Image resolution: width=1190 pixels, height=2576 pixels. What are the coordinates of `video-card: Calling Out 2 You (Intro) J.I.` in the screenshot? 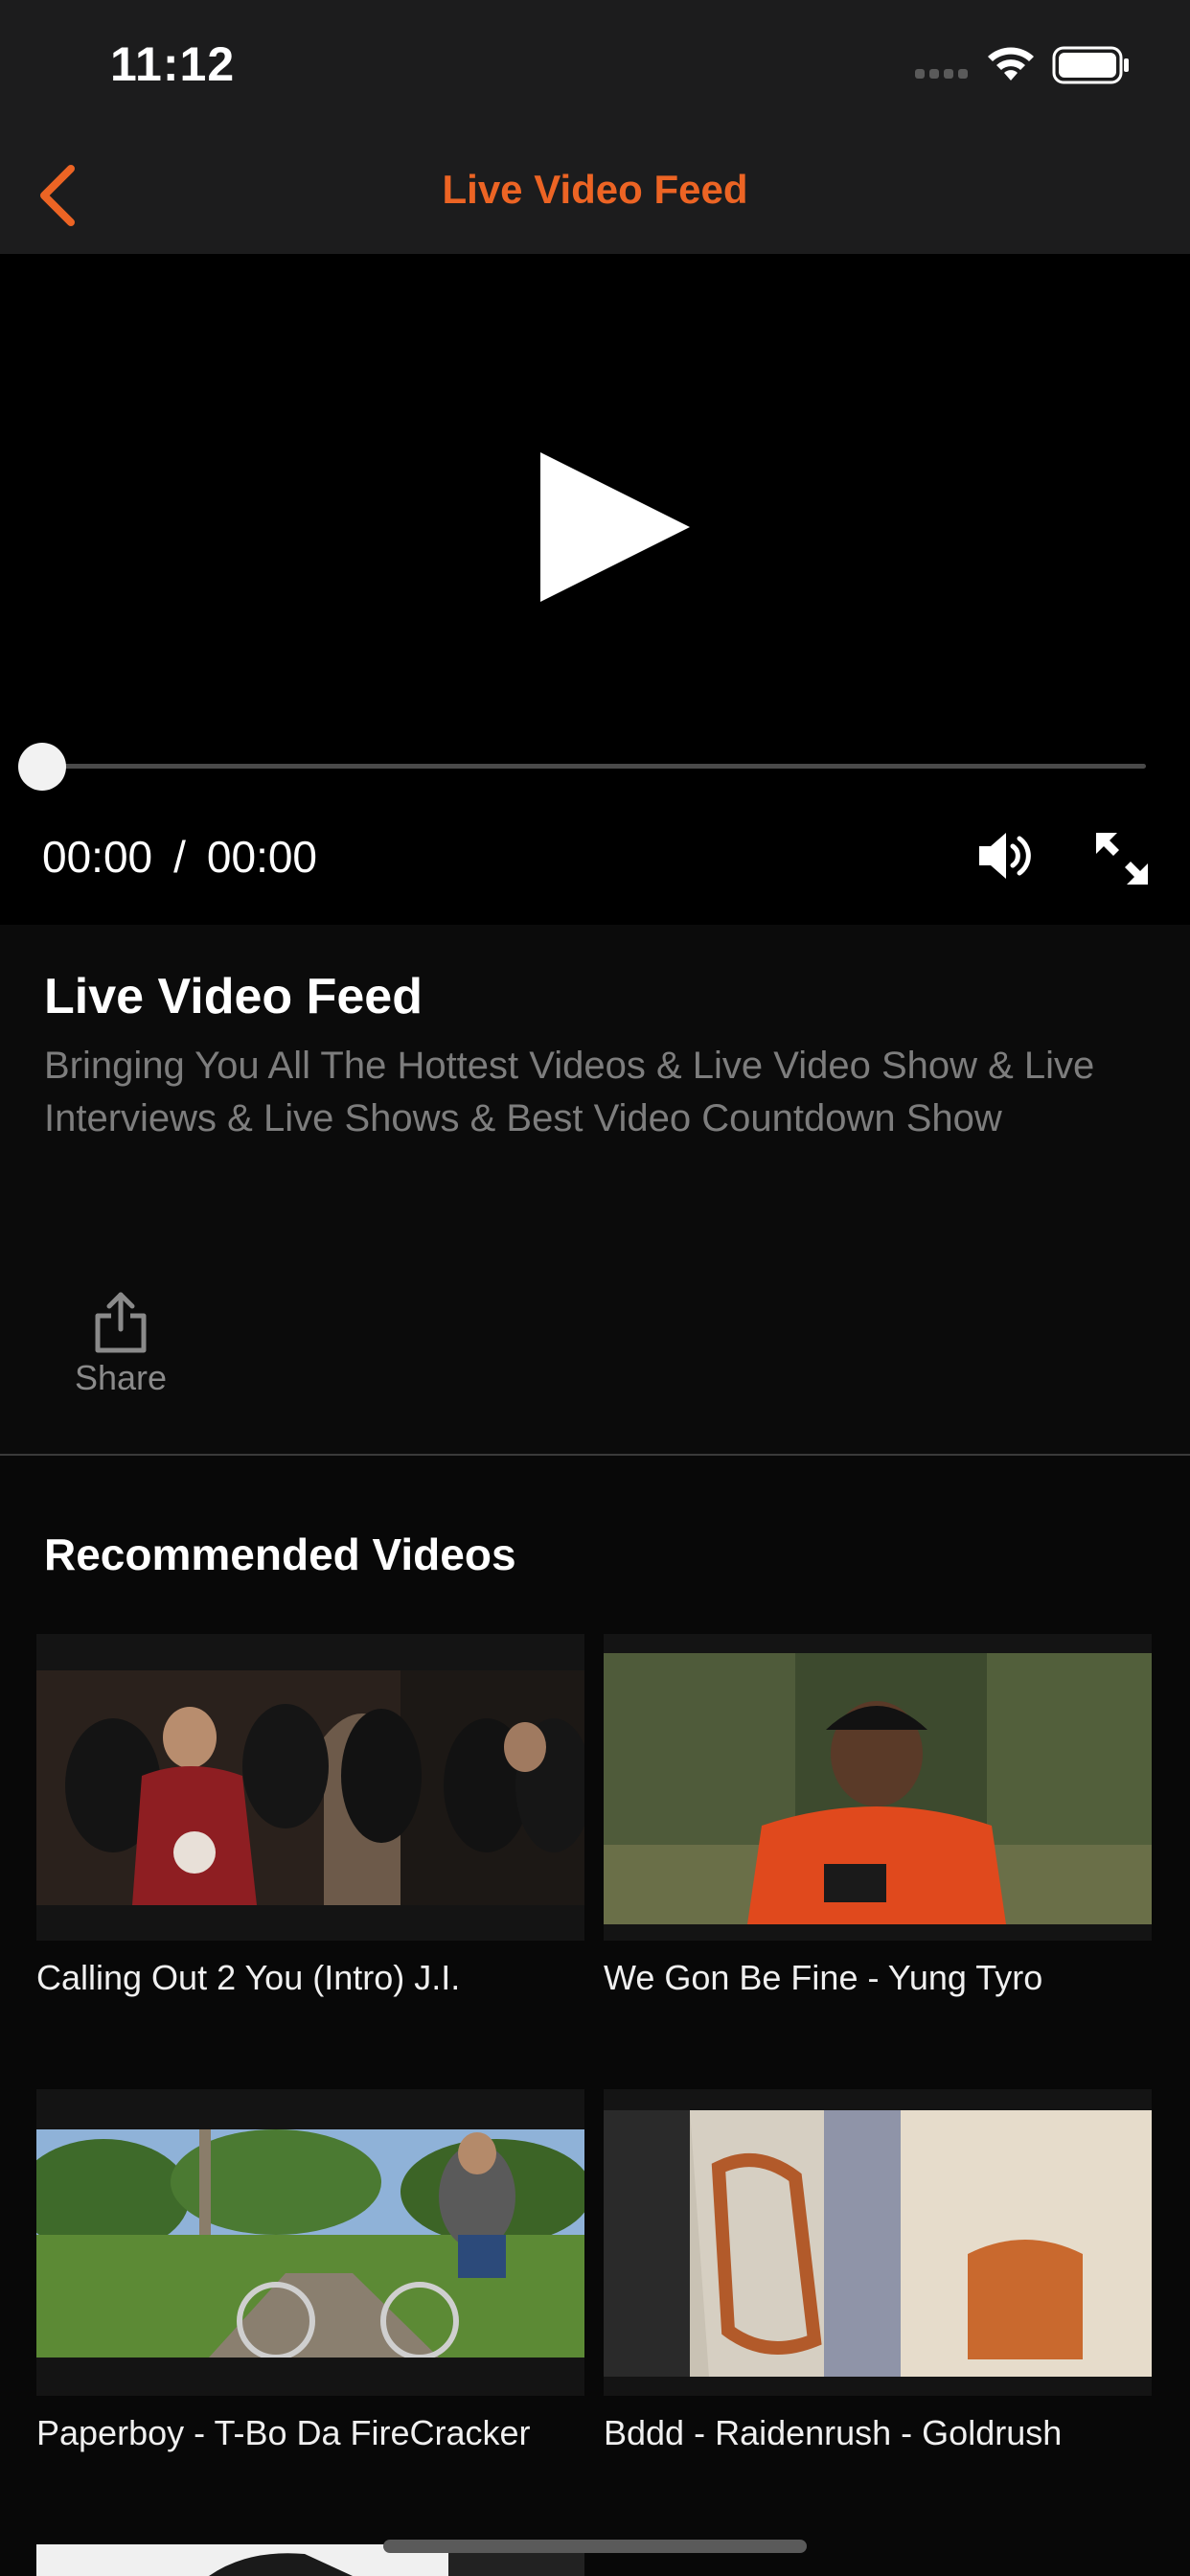 It's located at (310, 1816).